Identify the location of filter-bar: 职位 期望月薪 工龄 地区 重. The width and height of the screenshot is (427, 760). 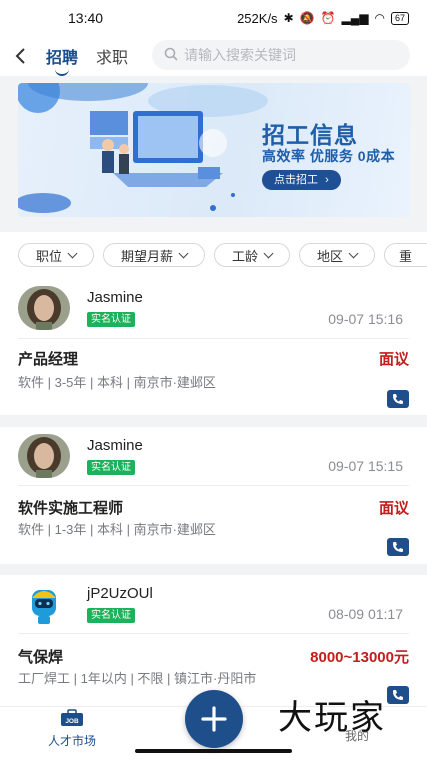
(213, 255).